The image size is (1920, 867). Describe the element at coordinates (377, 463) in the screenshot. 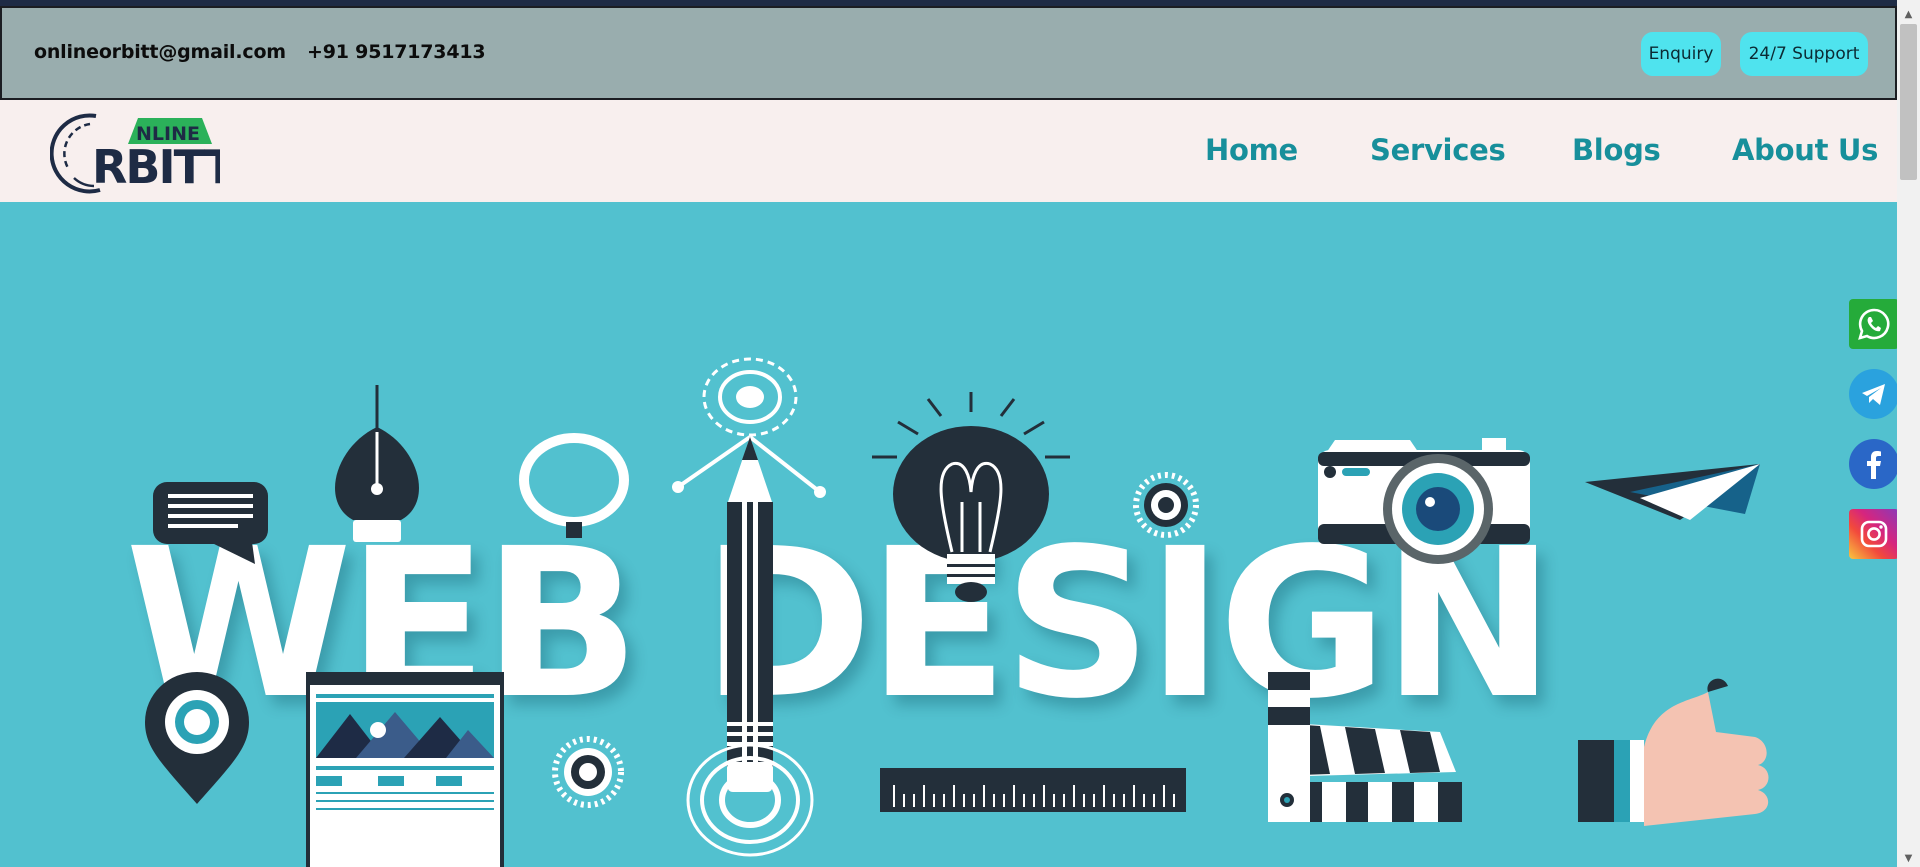

I see `pen-nib-icon` at that location.